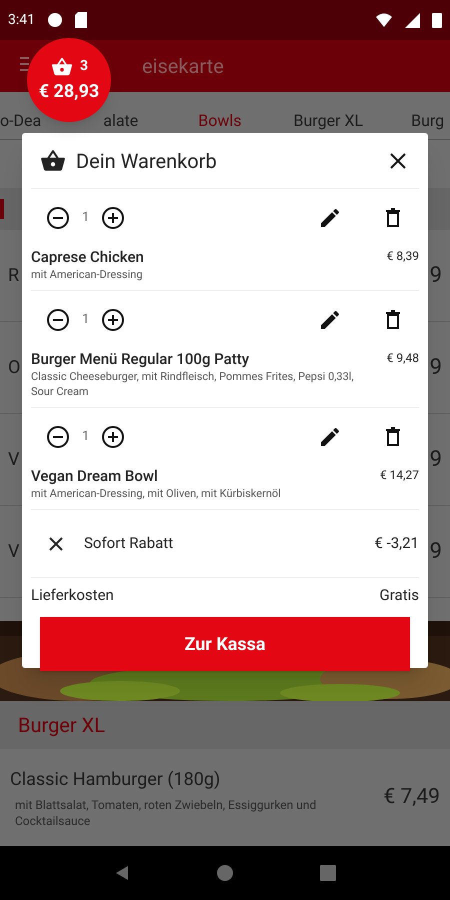 The width and height of the screenshot is (450, 900). What do you see at coordinates (427, 121) in the screenshot?
I see `category-tab: Burg` at bounding box center [427, 121].